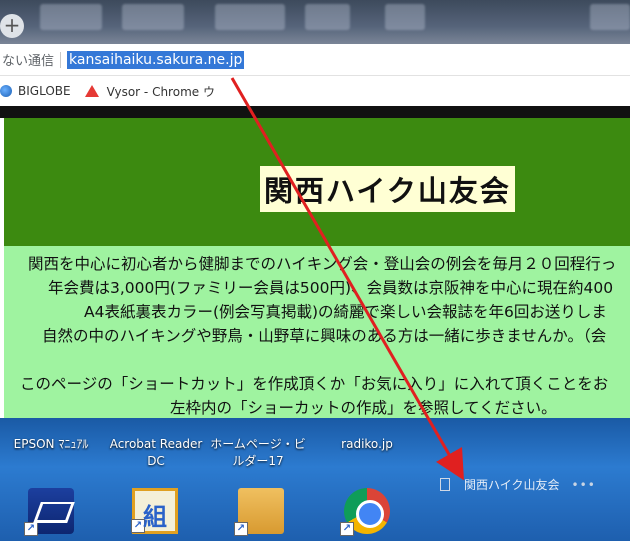 Image resolution: width=630 pixels, height=541 pixels. Describe the element at coordinates (512, 485) in the screenshot. I see `dragged-shortcut-label: 関西ハイク山友会` at that location.